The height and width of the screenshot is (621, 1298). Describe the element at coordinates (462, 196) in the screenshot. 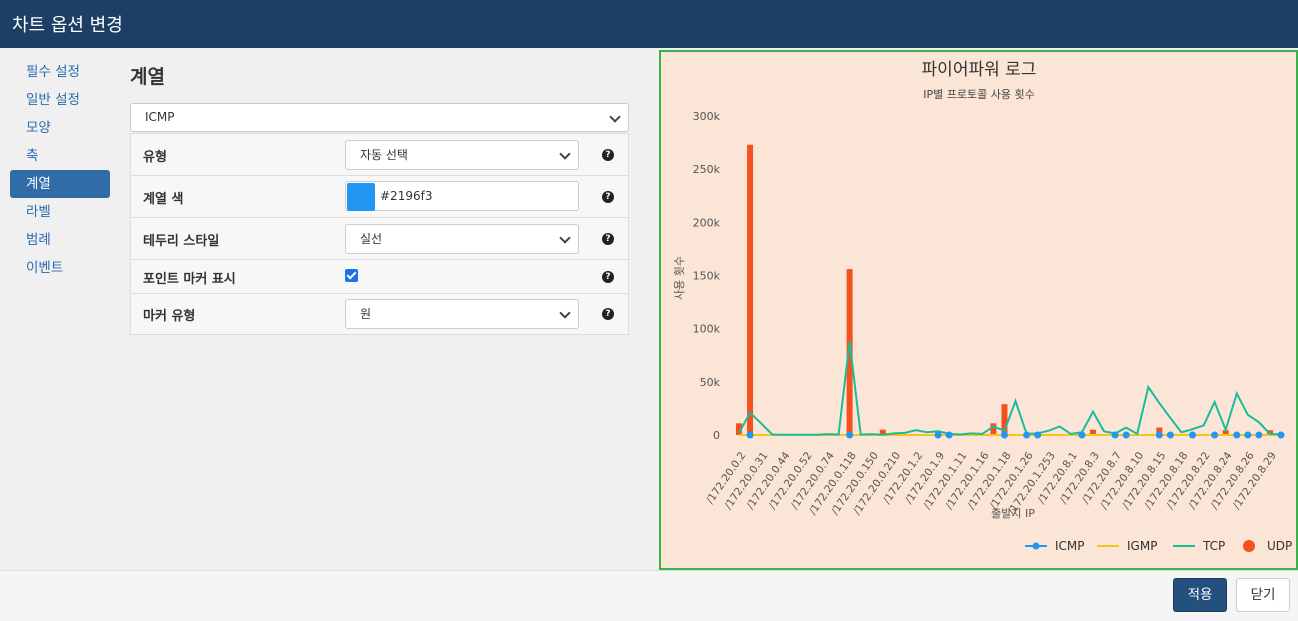

I see `series-color-input: #2196f3` at that location.